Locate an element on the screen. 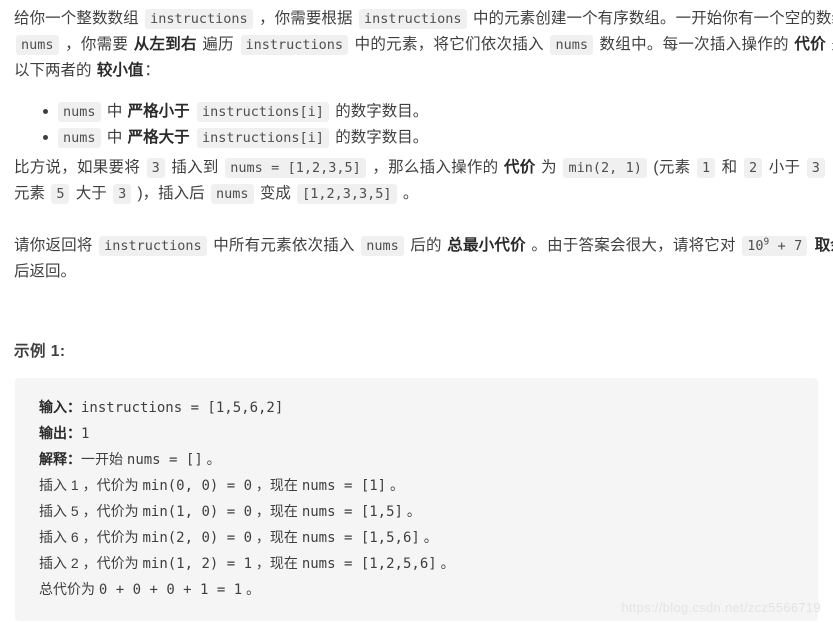  text-segment: (元素 is located at coordinates (671, 167).